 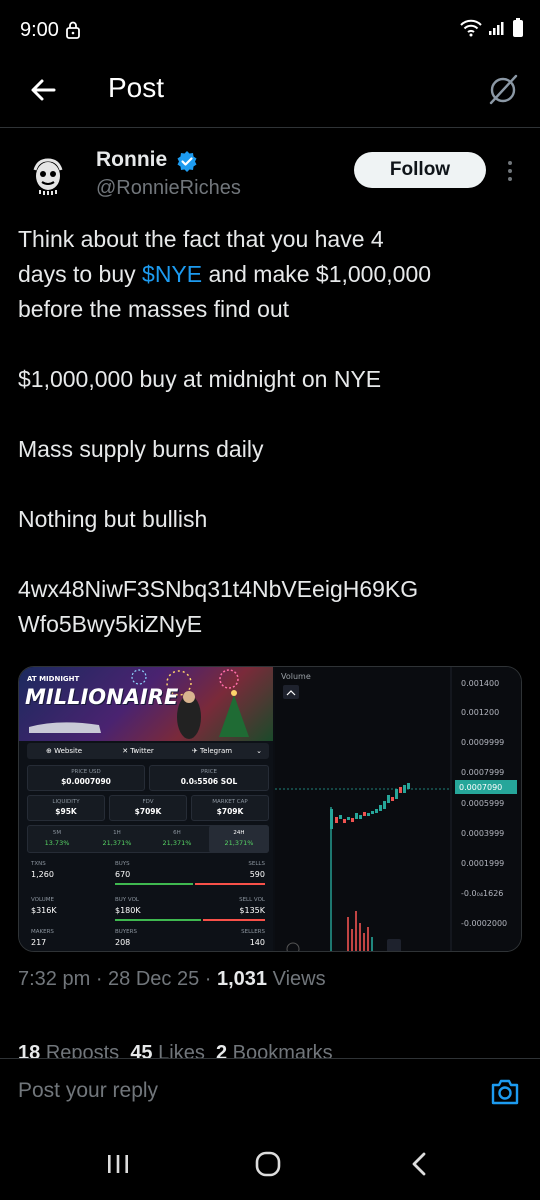 I want to click on tweet-line: days to buy, so click(x=80, y=274).